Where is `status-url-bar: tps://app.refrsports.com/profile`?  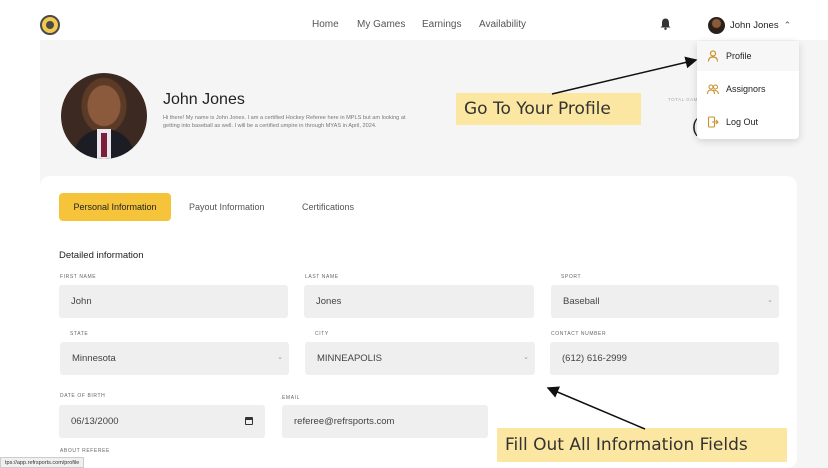
status-url-bar: tps://app.refrsports.com/profile is located at coordinates (42, 462).